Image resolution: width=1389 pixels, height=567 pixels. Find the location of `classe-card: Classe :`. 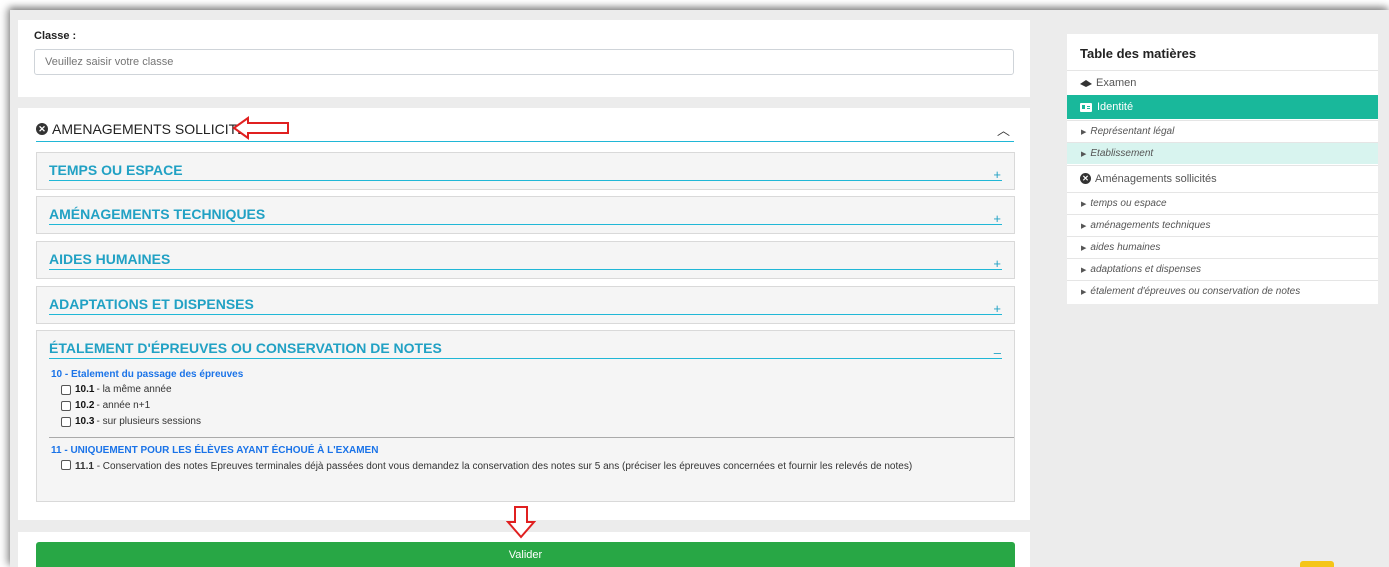

classe-card: Classe : is located at coordinates (524, 58).